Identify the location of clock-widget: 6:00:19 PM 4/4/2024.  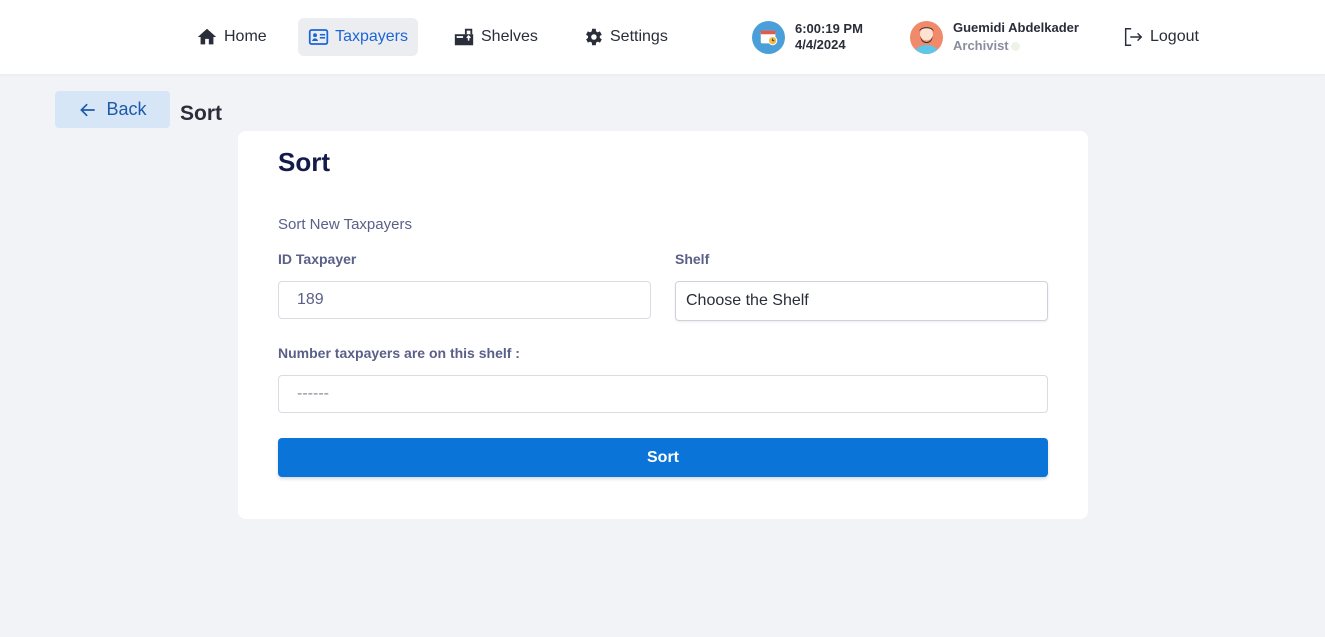
(807, 37).